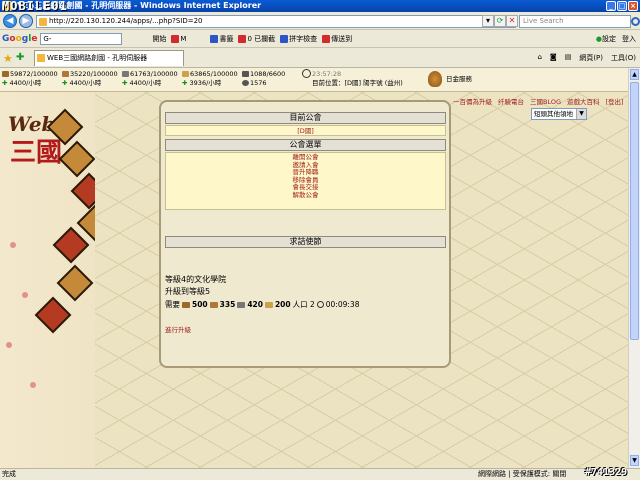 The image size is (640, 480). I want to click on upgrade-link: 進行升級, so click(178, 329).